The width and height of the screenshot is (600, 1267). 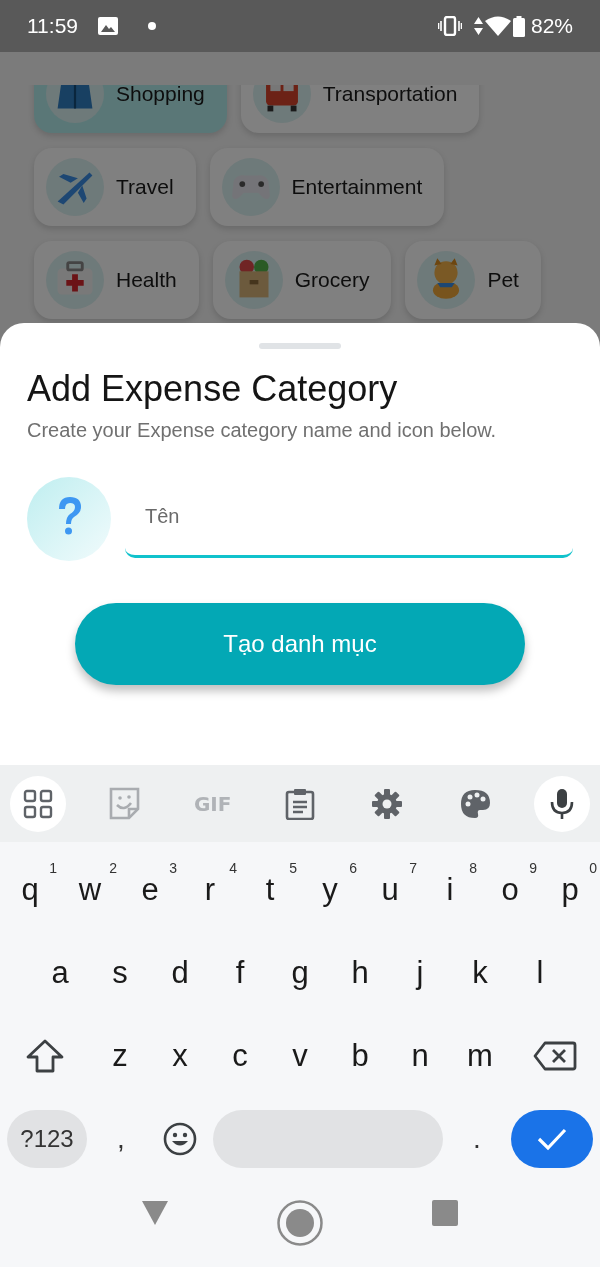 I want to click on gamepad-icon, so click(x=250, y=187).